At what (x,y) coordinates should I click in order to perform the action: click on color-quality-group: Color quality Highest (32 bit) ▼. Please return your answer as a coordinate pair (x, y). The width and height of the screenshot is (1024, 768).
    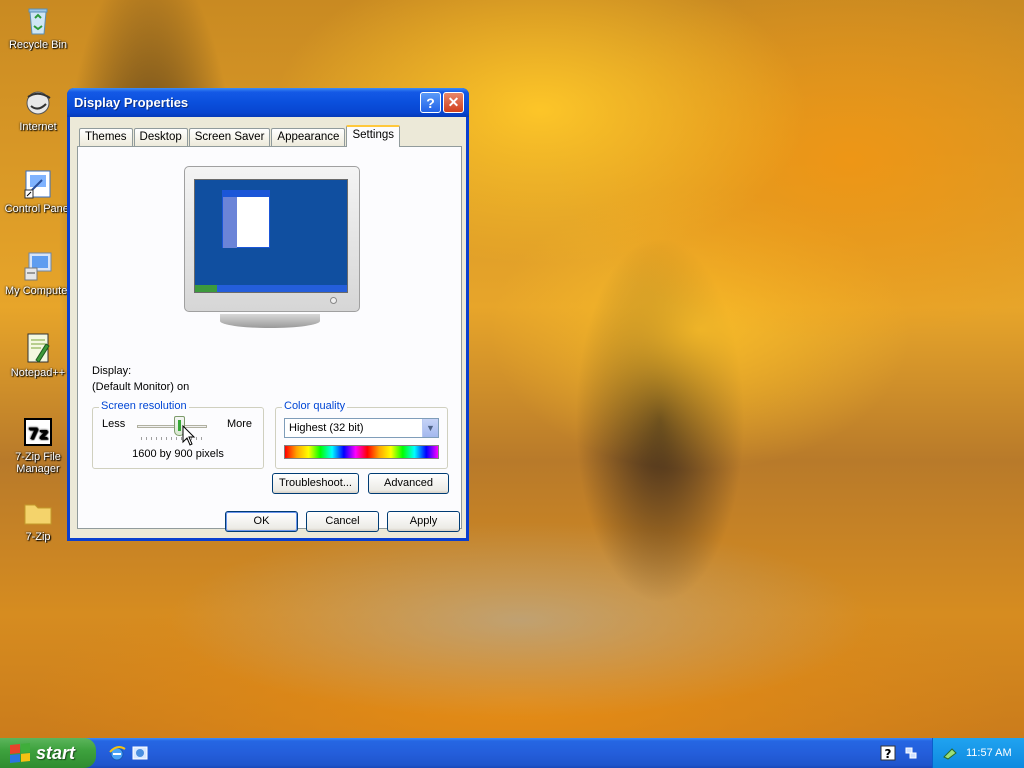
    Looking at the image, I should click on (361, 434).